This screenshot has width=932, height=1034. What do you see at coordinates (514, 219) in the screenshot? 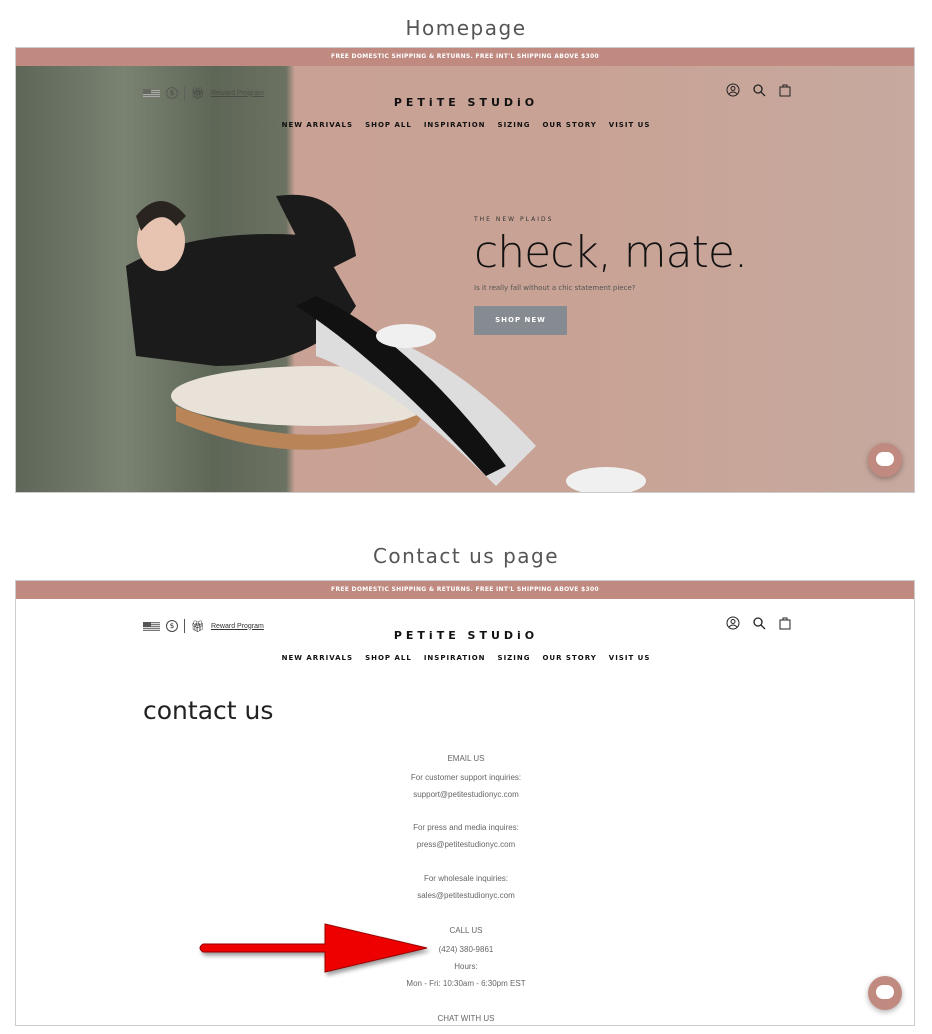
I see `hero-eyebrow: THE NEW PLAIDS` at bounding box center [514, 219].